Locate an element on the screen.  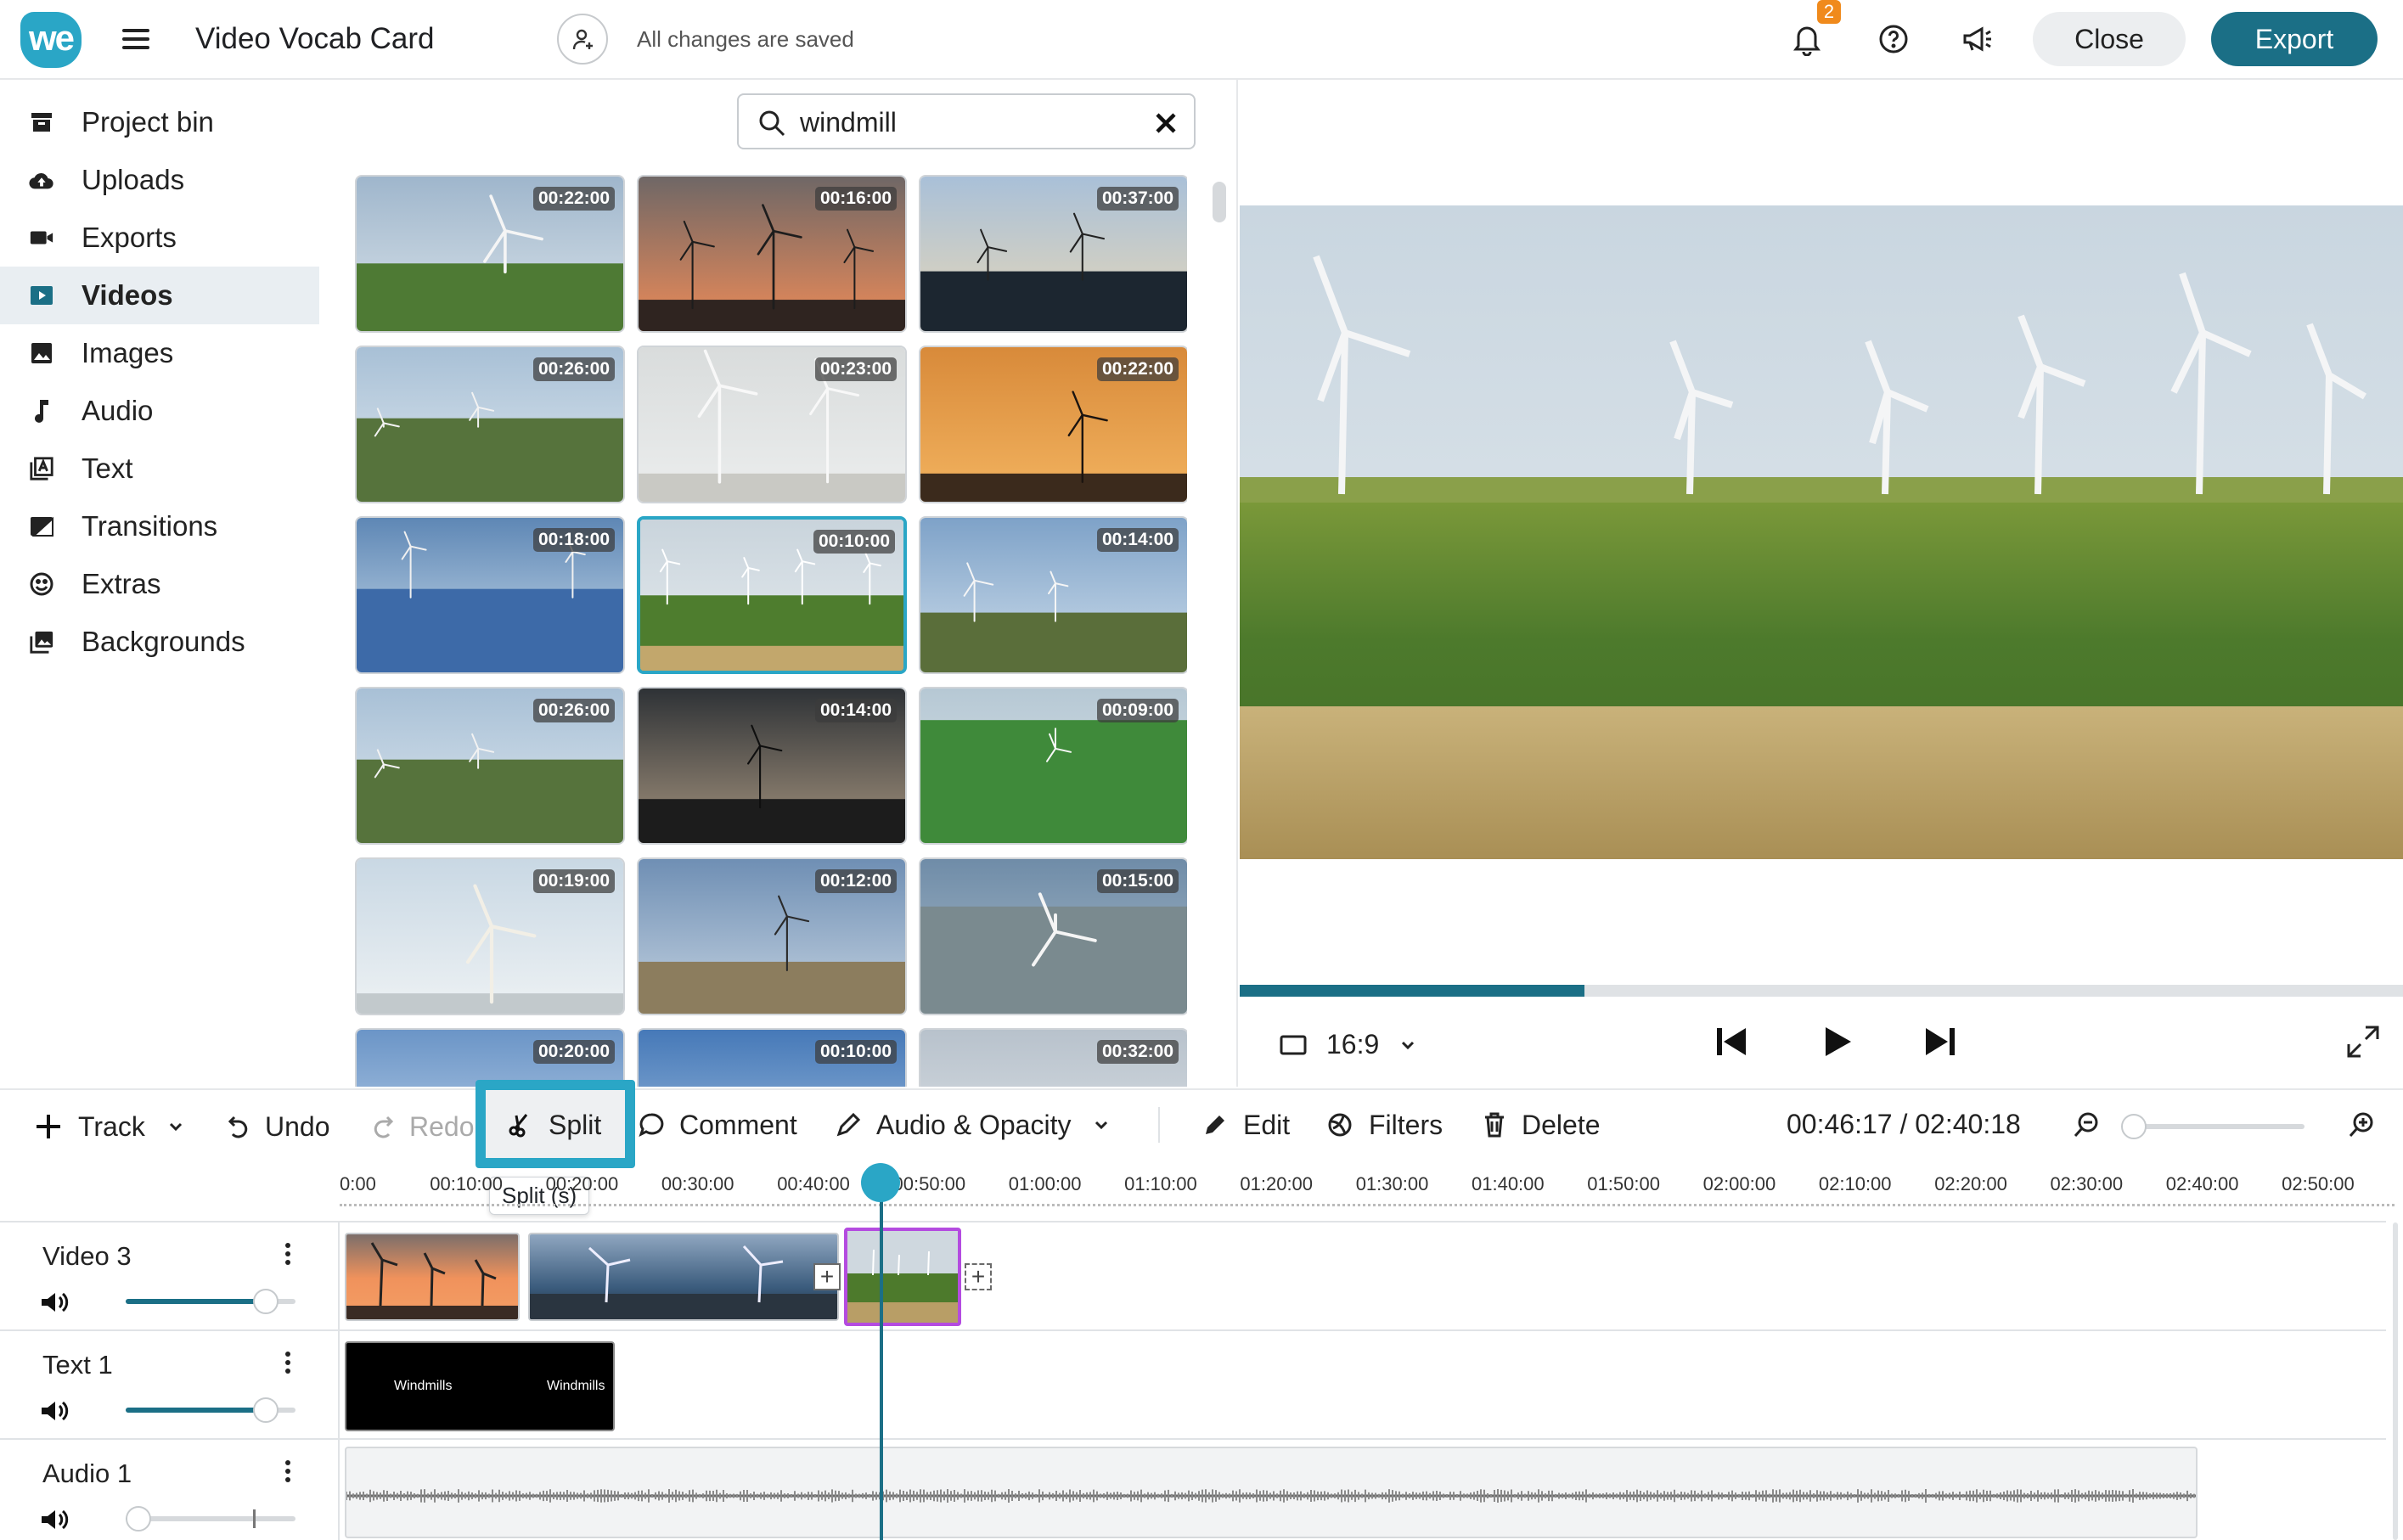
video-clip-coast is located at coordinates (683, 1277).